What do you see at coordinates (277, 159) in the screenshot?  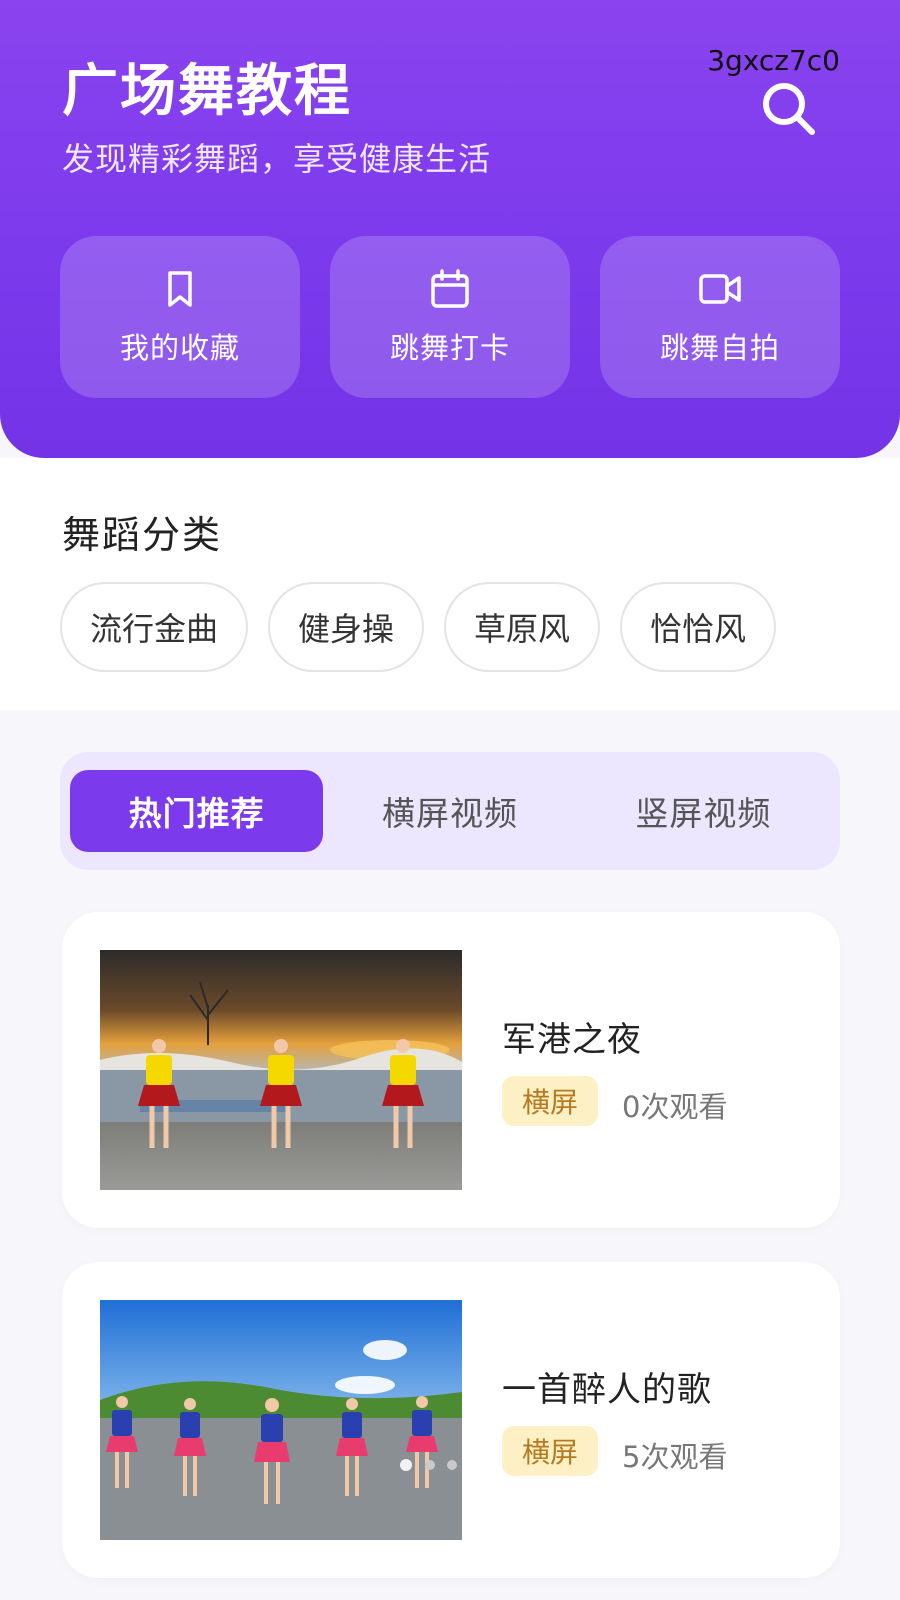 I see `app-subtitle: 发现精彩舞蹈，享受健康生活` at bounding box center [277, 159].